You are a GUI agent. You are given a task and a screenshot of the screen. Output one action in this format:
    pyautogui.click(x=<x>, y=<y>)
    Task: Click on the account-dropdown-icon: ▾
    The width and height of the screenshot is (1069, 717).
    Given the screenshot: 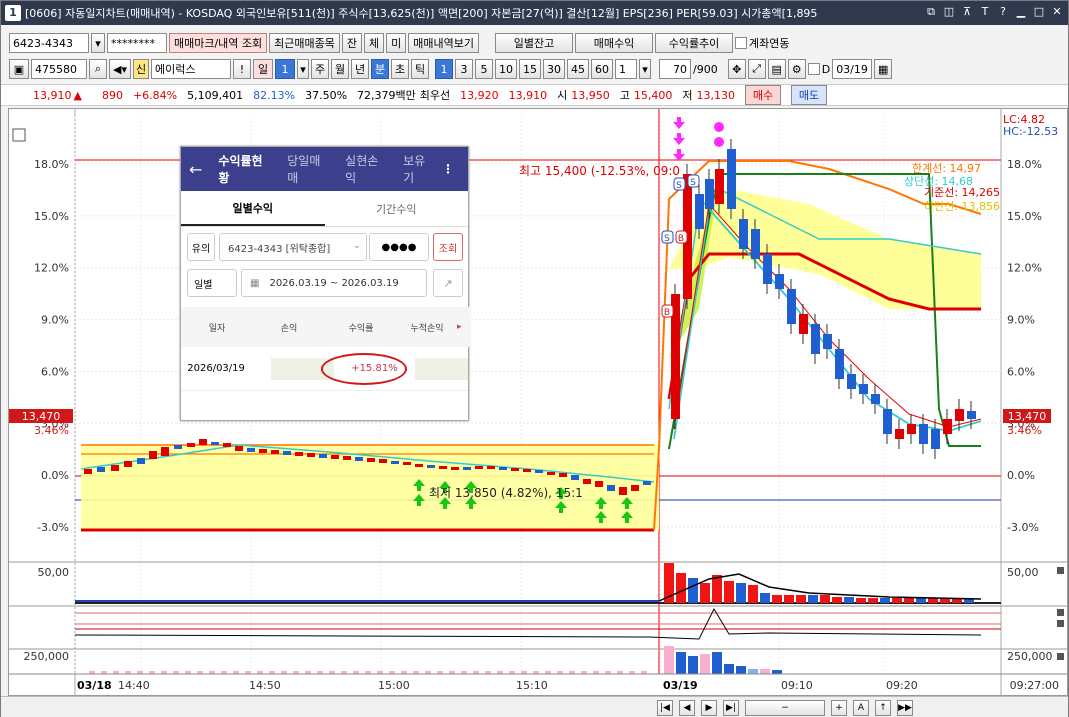 What is the action you would take?
    pyautogui.click(x=98, y=43)
    